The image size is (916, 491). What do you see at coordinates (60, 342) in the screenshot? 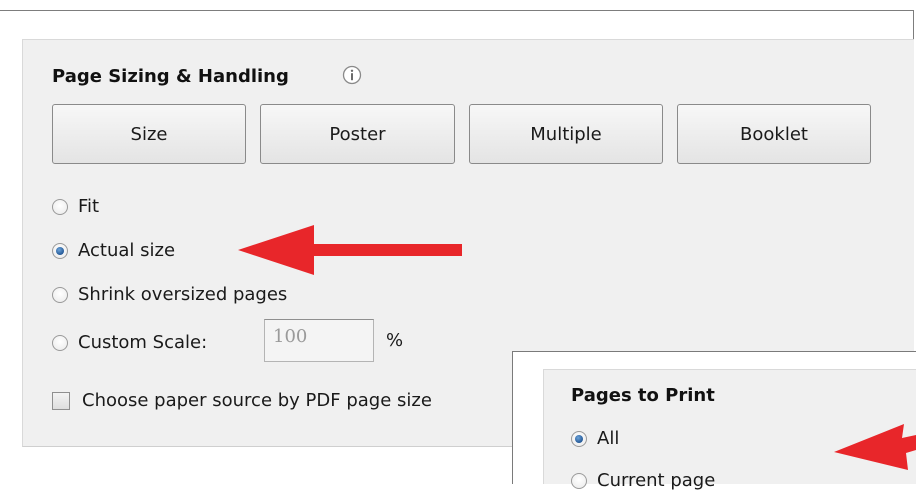
I see `custom-scale-radio` at bounding box center [60, 342].